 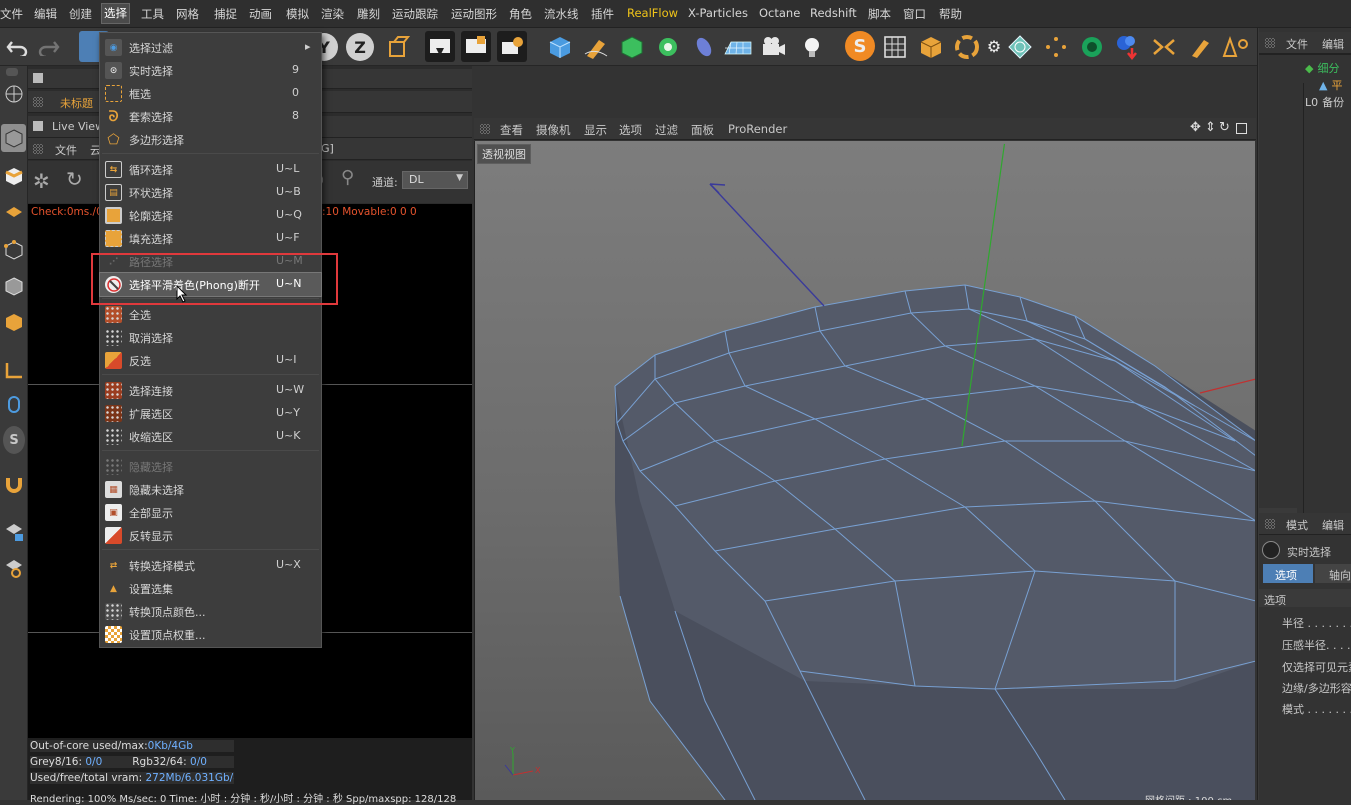 I want to click on menu-snap: 捕捉, so click(x=225, y=14).